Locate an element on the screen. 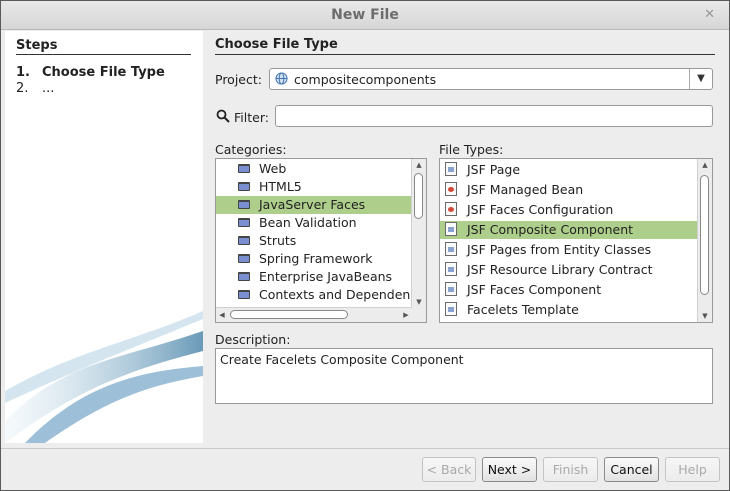 This screenshot has height=491, width=730. file-type-label: JSF Composite Component is located at coordinates (550, 229).